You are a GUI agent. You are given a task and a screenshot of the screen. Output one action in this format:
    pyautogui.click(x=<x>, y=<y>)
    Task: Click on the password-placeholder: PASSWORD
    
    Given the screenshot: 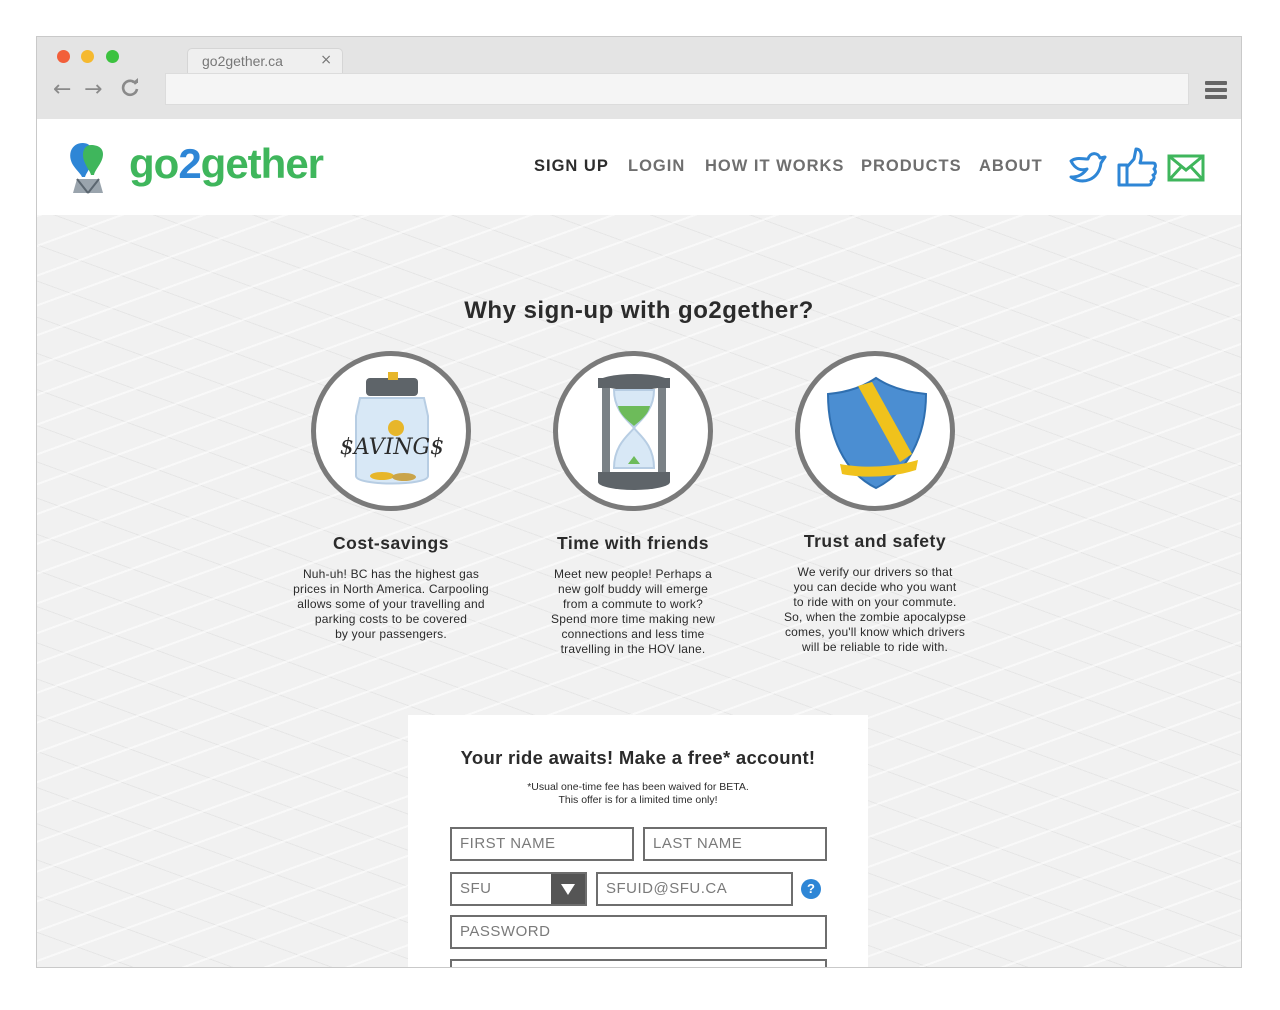 What is the action you would take?
    pyautogui.click(x=505, y=931)
    